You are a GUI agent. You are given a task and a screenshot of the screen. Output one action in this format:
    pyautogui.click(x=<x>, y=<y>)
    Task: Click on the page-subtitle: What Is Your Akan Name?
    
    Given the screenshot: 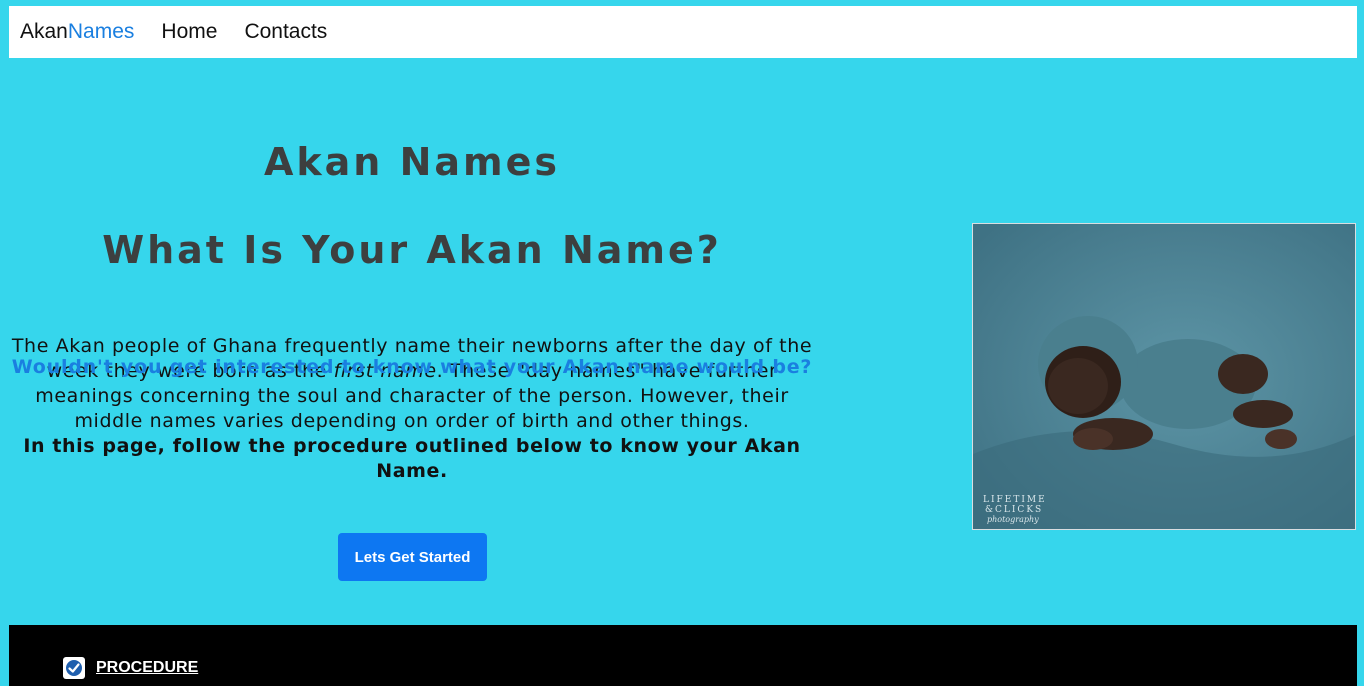 What is the action you would take?
    pyautogui.click(x=412, y=250)
    